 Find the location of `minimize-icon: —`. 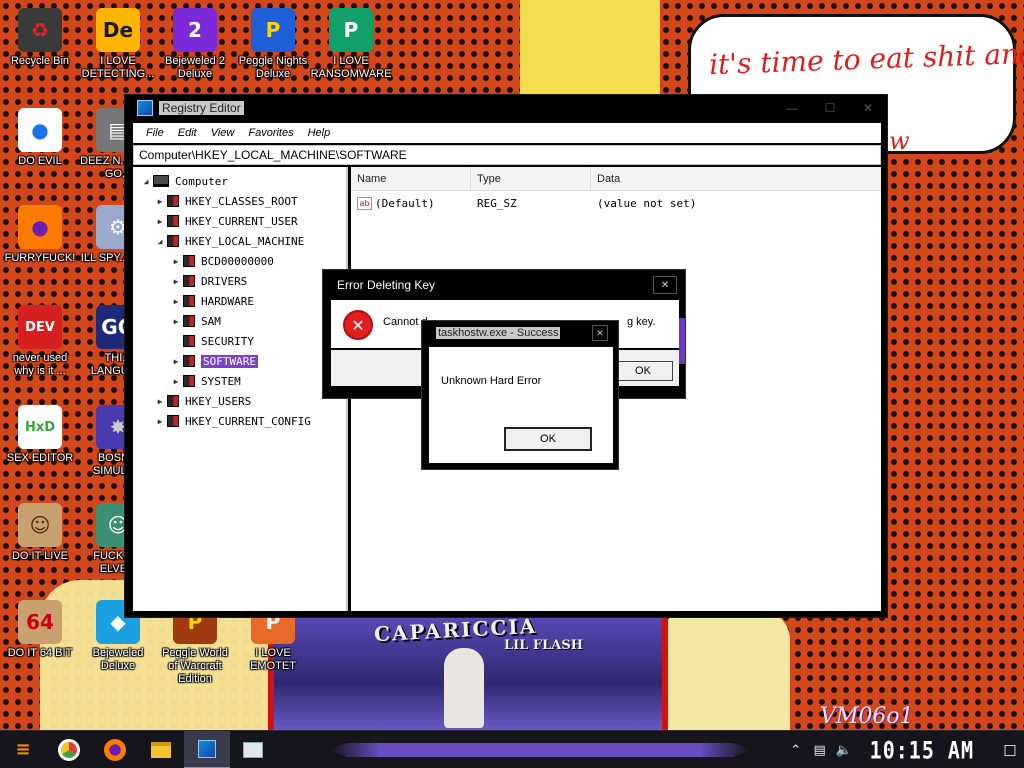

minimize-icon: — is located at coordinates (792, 108).